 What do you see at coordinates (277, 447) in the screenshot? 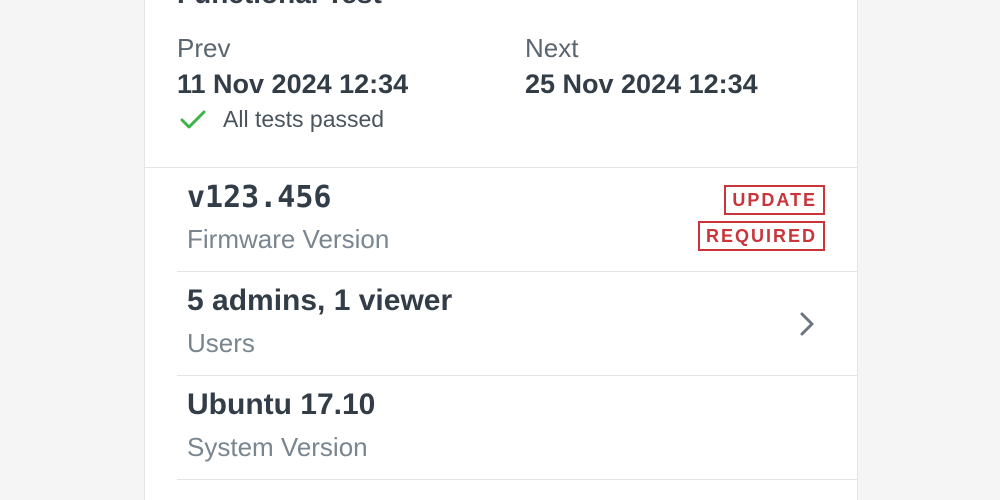
I see `system-version-label: System Version` at bounding box center [277, 447].